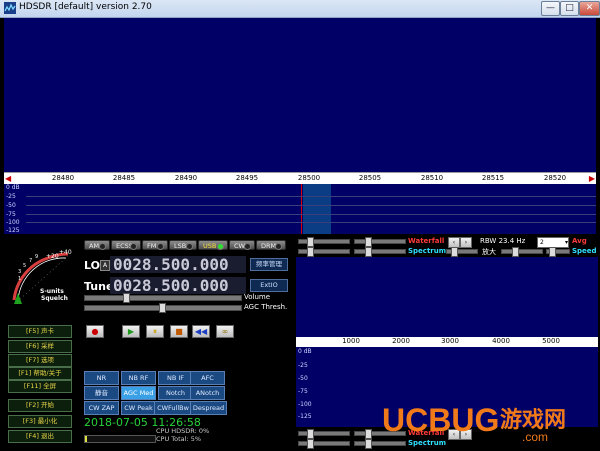  Describe the element at coordinates (317, 209) in the screenshot. I see `filter-passband` at that location.